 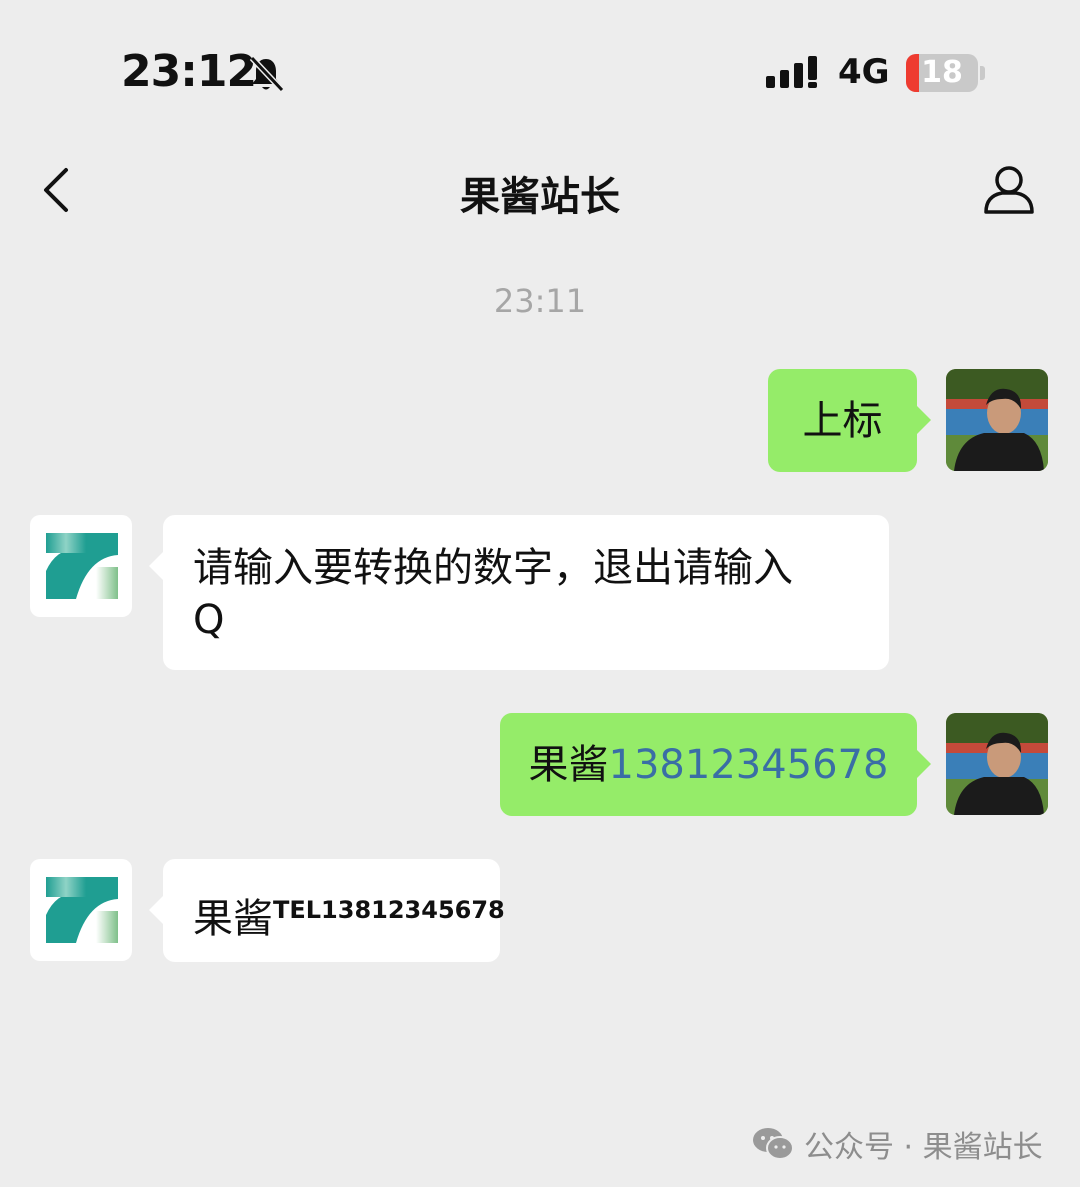 I want to click on message-bubble-sent: 上标, so click(x=842, y=420).